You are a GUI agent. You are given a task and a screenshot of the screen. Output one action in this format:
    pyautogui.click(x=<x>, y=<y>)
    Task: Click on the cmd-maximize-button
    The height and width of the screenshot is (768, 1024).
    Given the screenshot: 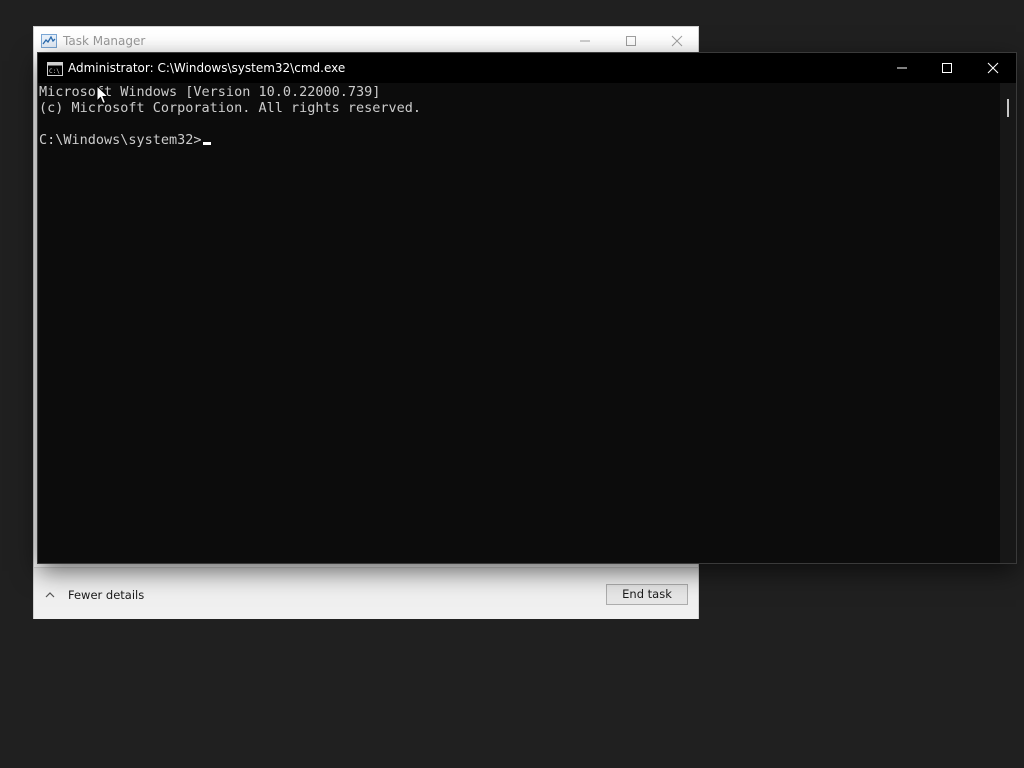 What is the action you would take?
    pyautogui.click(x=947, y=68)
    